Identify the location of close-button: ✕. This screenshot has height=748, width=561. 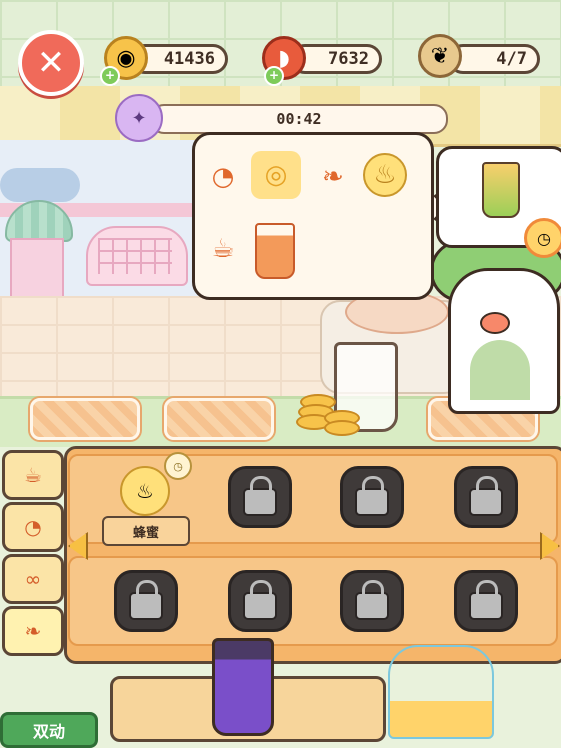
(51, 63).